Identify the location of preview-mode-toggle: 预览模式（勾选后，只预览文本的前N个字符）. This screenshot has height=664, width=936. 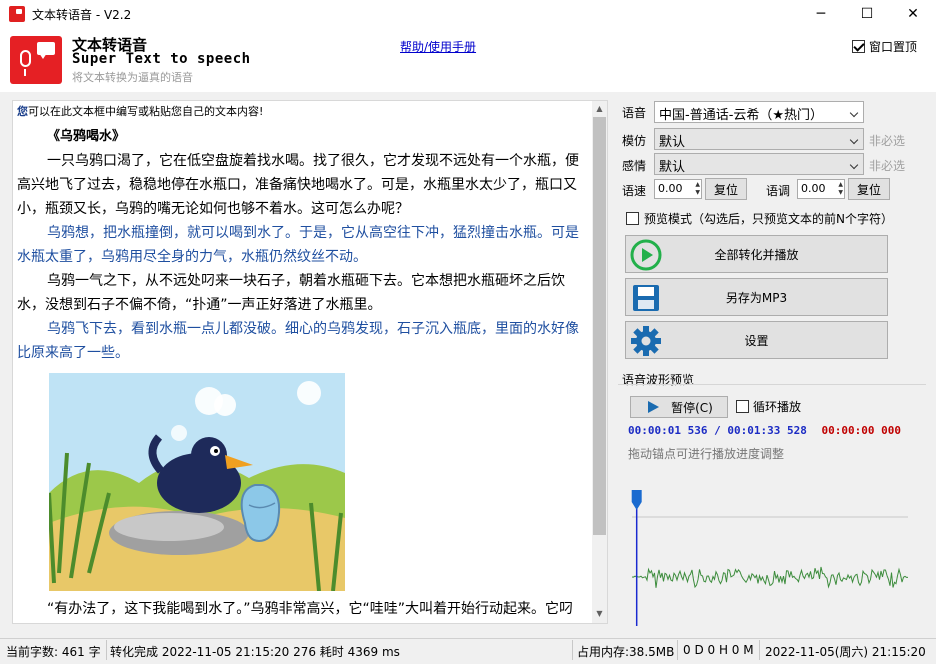
(759, 218).